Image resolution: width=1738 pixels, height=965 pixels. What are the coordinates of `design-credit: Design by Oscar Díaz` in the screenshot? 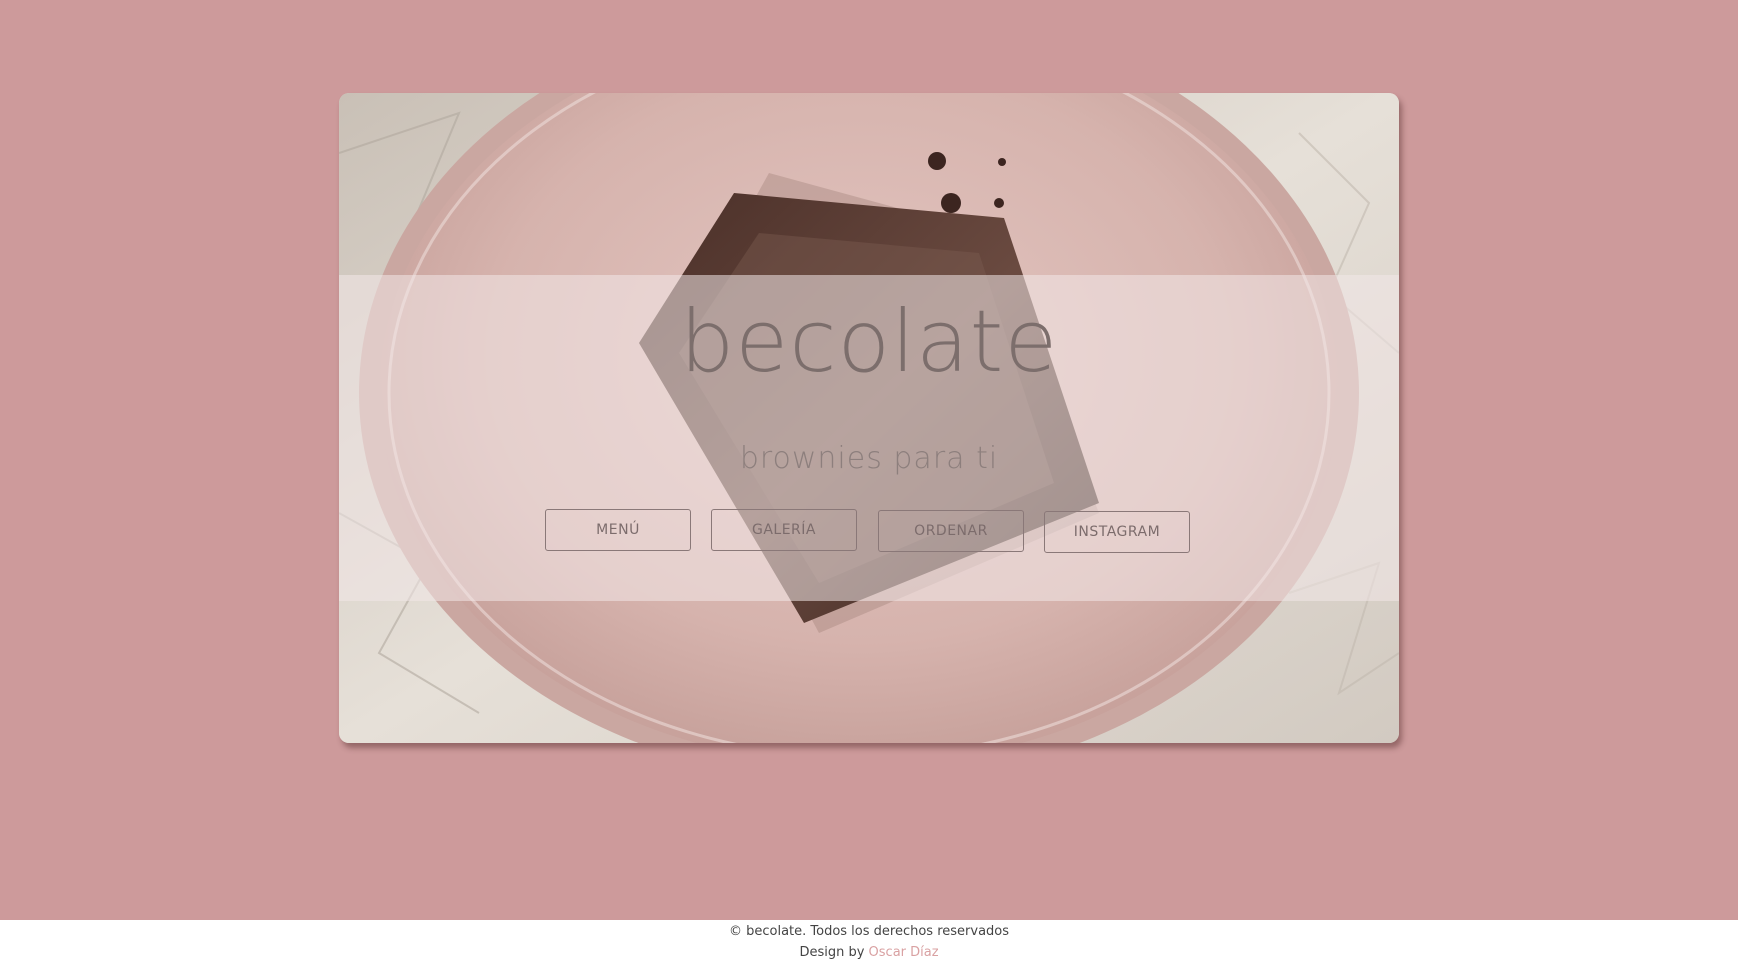 It's located at (869, 952).